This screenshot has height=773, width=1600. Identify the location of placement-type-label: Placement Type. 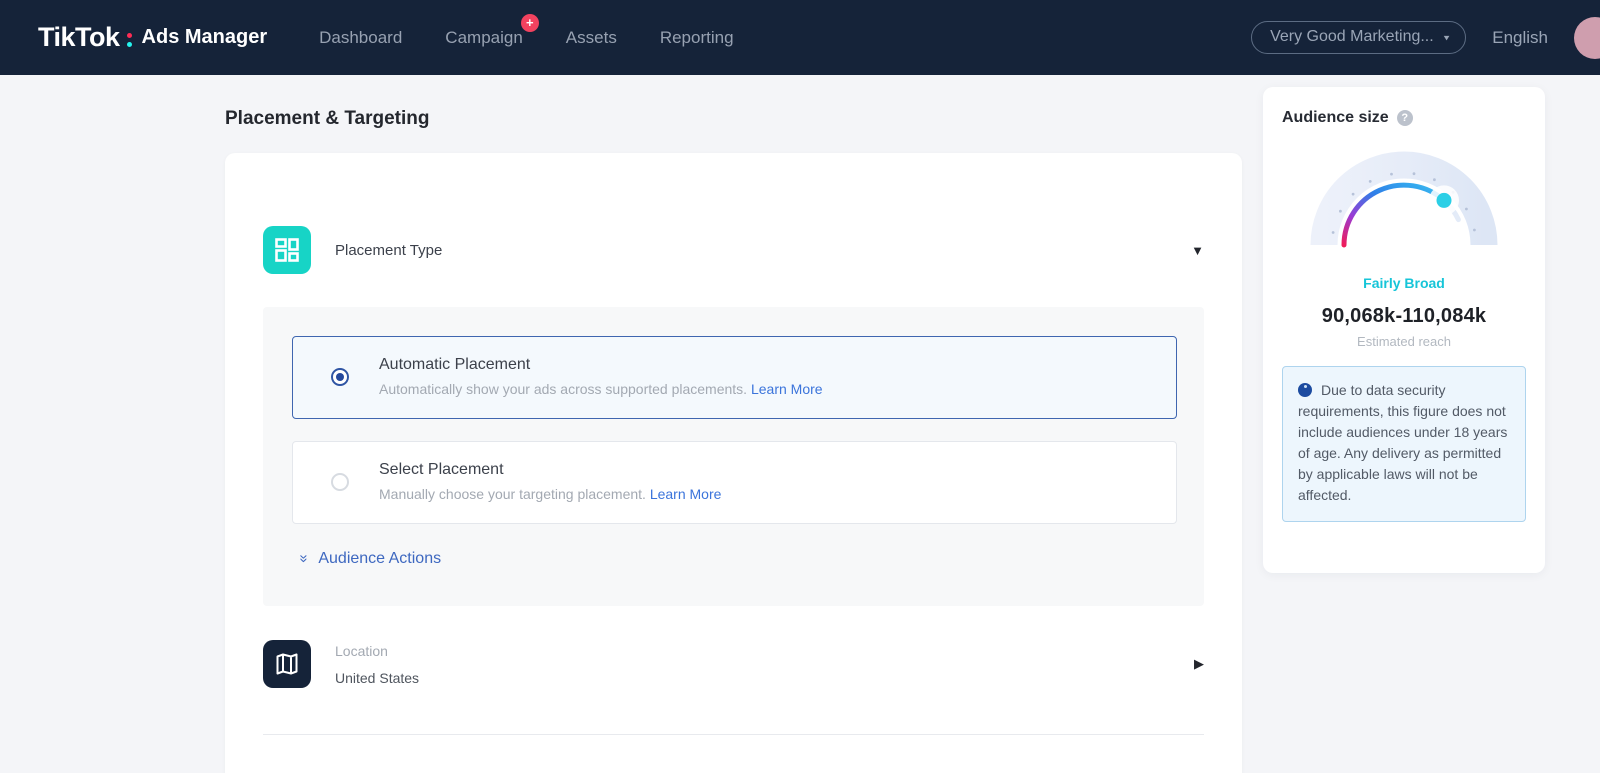
(389, 250).